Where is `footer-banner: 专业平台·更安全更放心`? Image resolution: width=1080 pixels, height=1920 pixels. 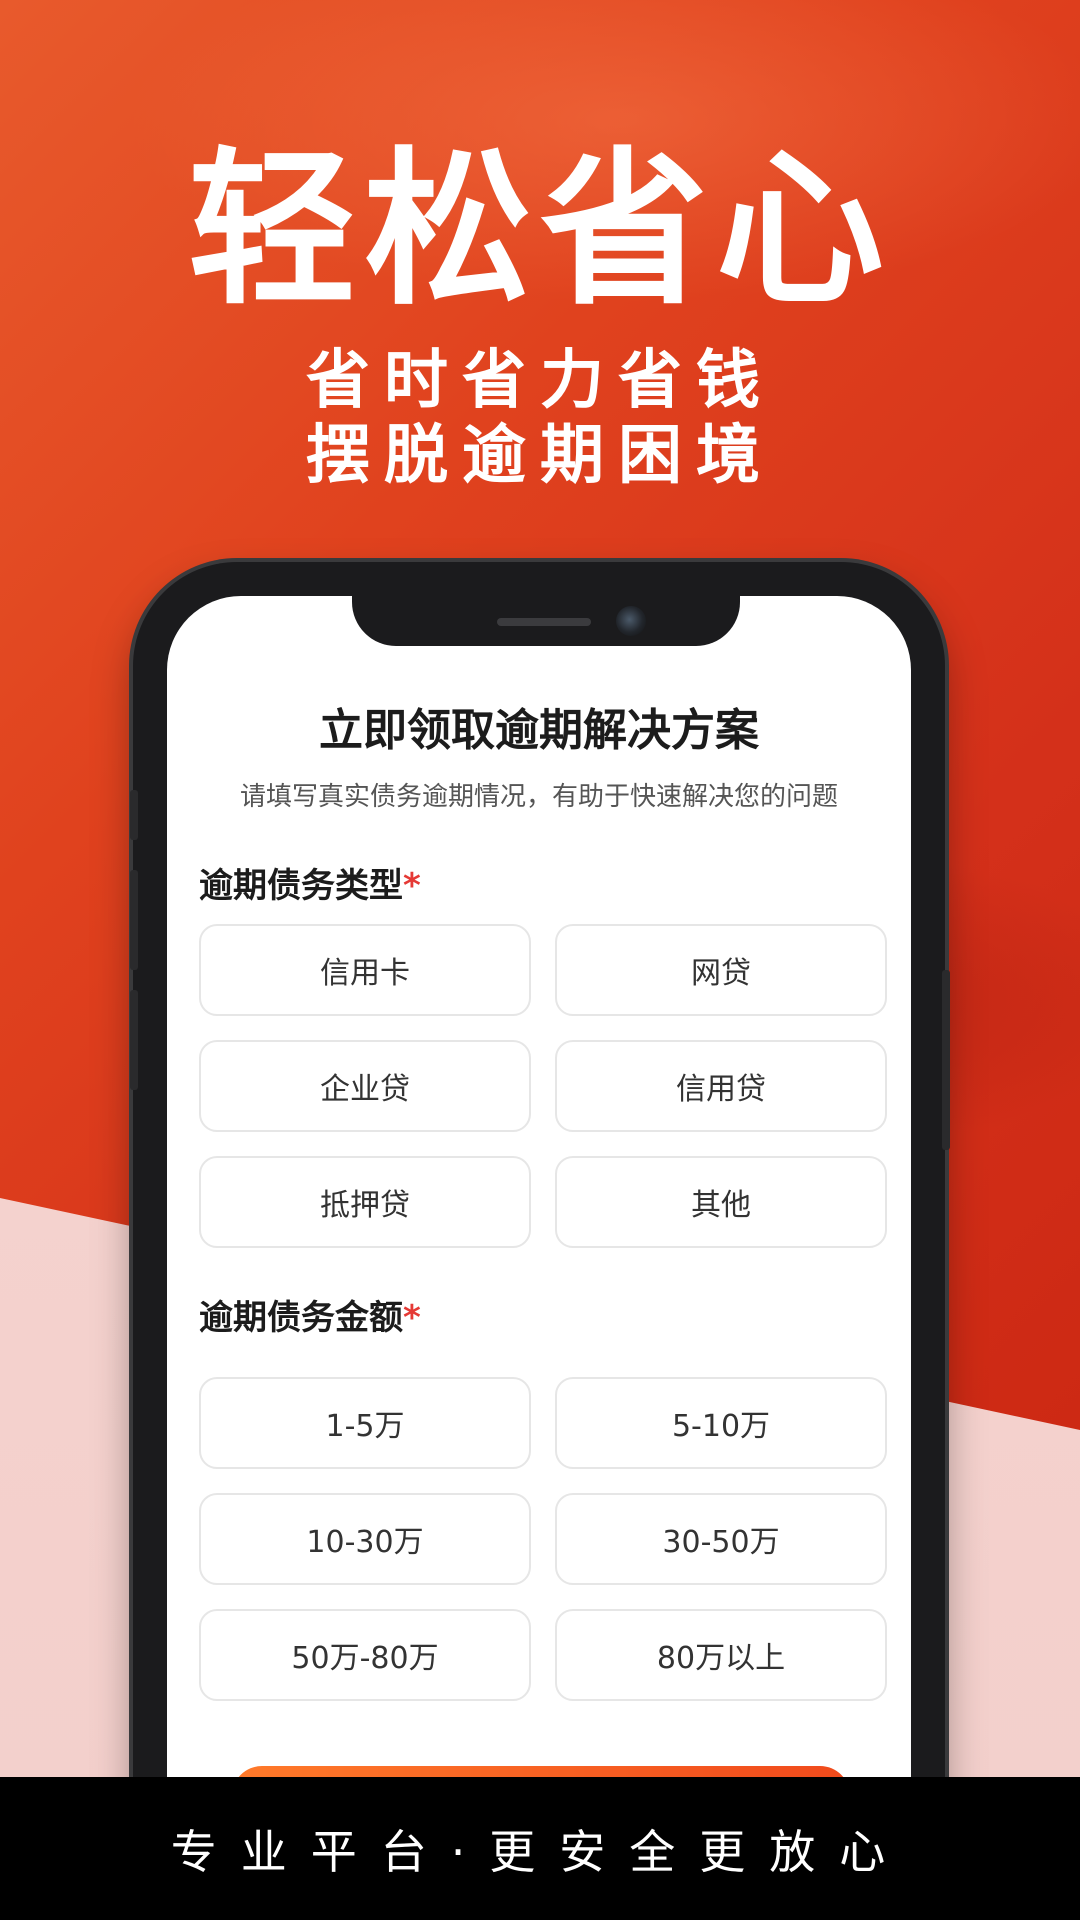
footer-banner: 专业平台·更安全更放心 is located at coordinates (540, 1848).